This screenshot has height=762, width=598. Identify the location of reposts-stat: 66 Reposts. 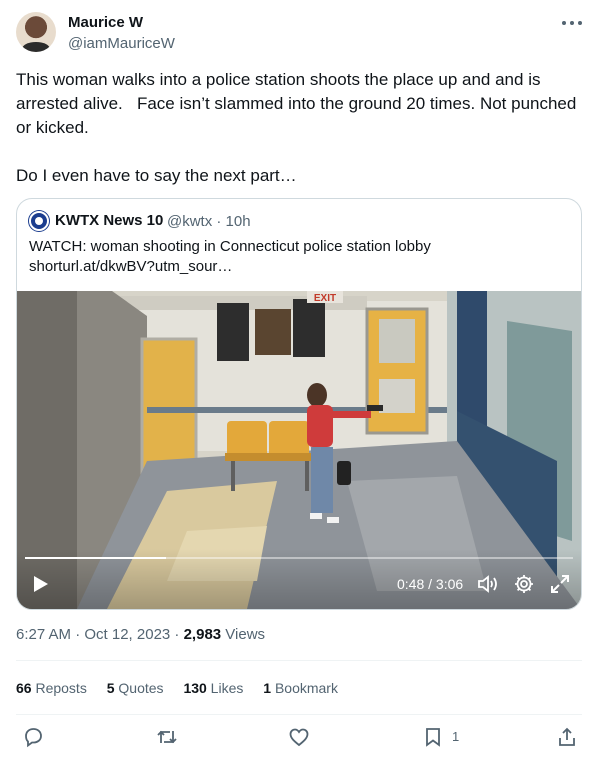
(51, 688).